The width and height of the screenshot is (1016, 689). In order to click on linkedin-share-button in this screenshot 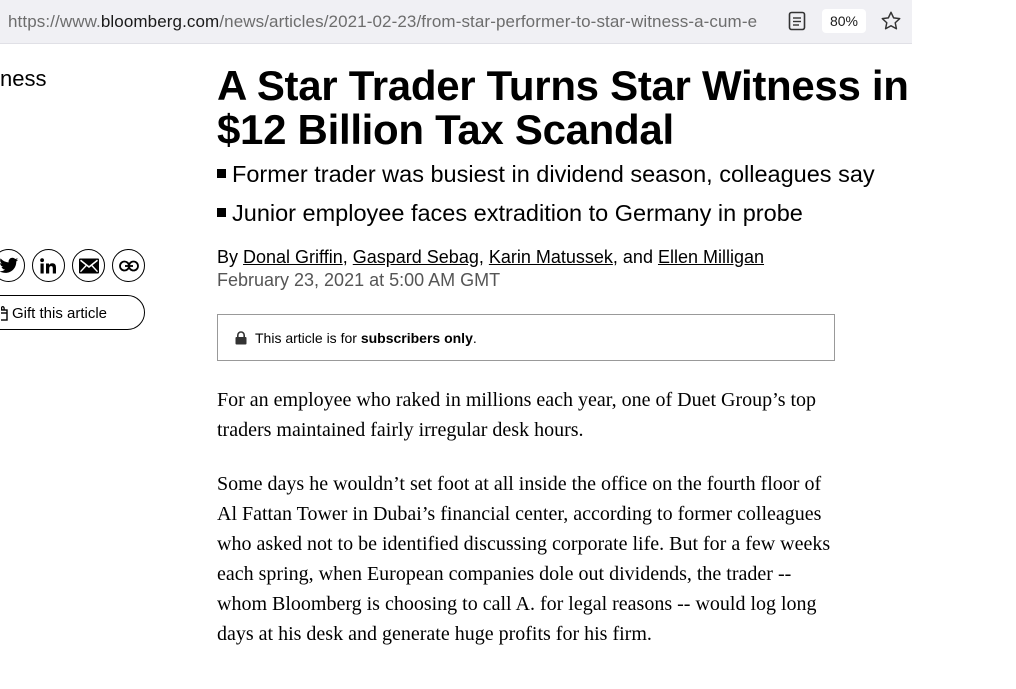, I will do `click(48, 265)`.